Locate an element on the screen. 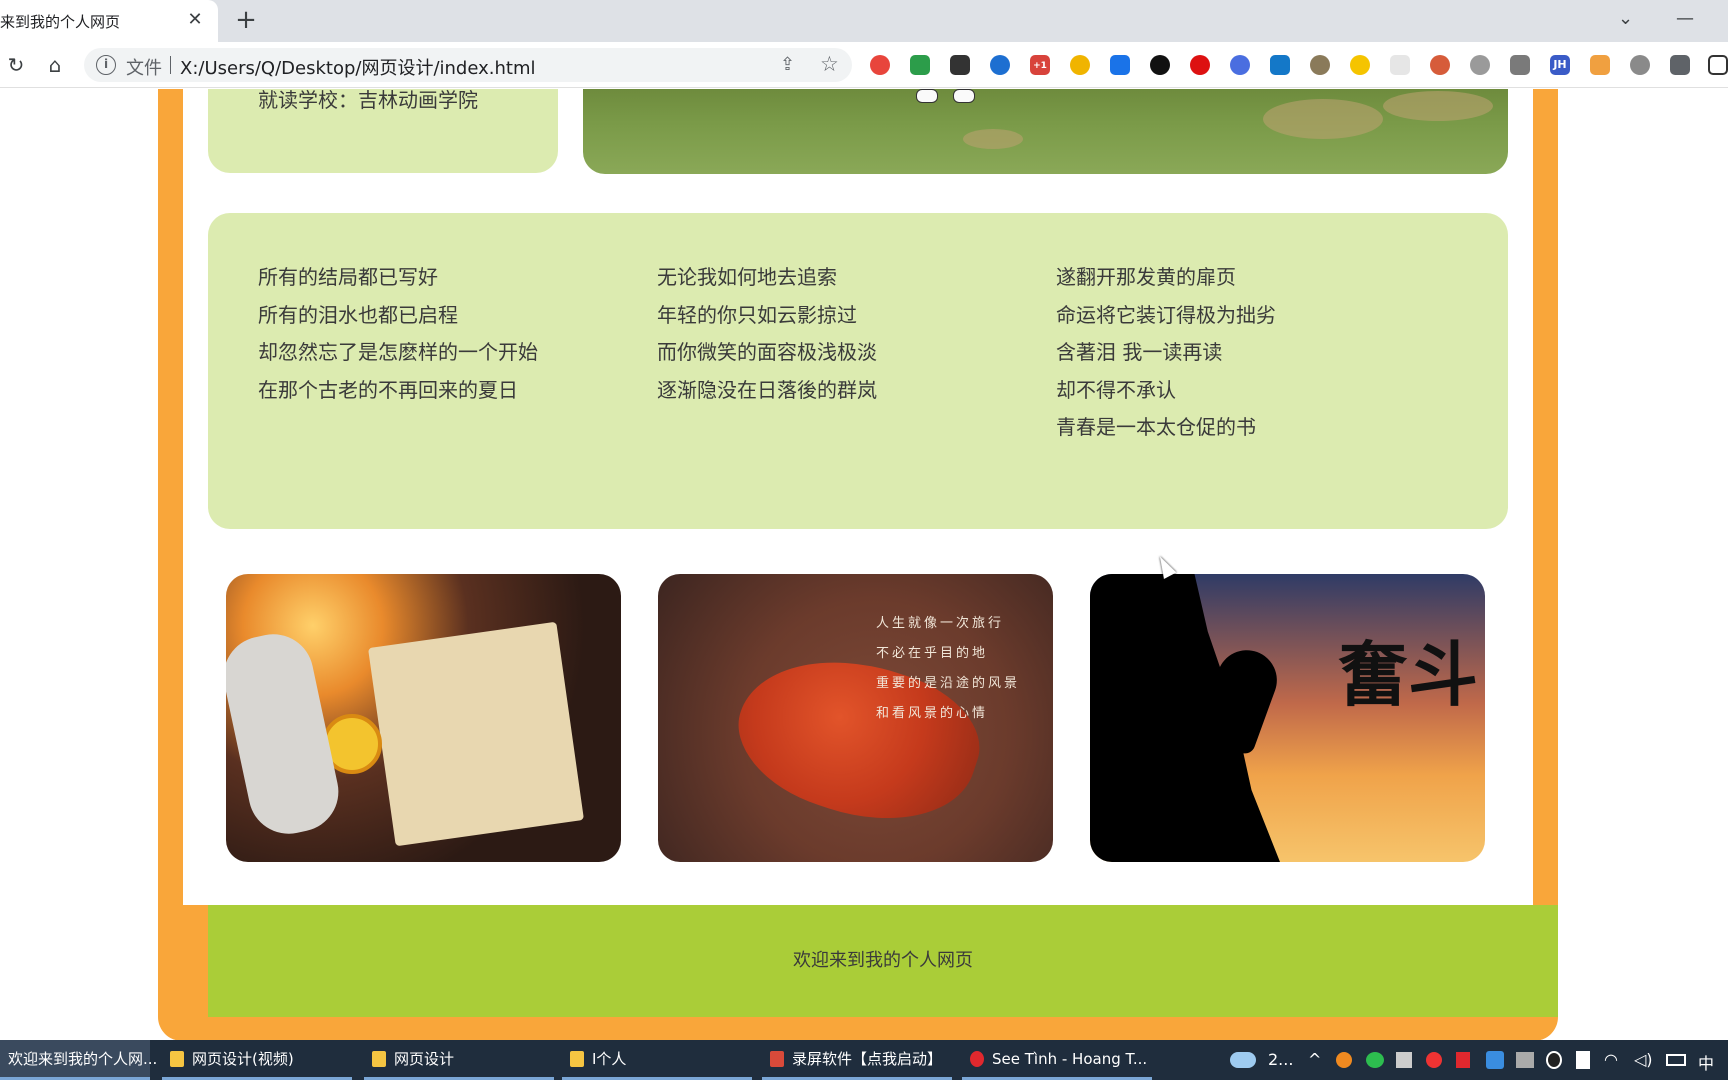  wifi-icon: ◠ is located at coordinates (1611, 1059).